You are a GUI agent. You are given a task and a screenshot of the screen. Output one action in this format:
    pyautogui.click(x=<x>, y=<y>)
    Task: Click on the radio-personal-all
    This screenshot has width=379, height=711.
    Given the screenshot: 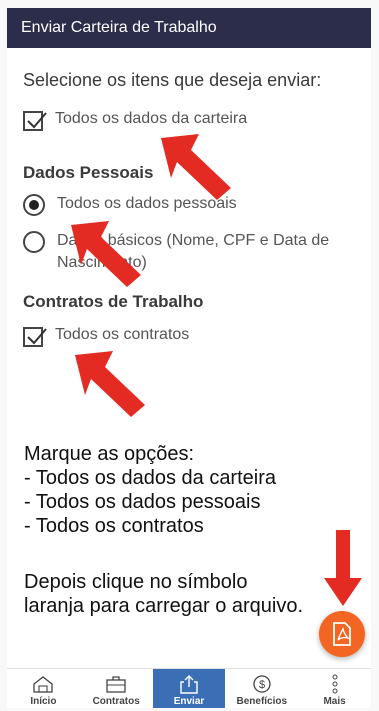 What is the action you would take?
    pyautogui.click(x=34, y=205)
    